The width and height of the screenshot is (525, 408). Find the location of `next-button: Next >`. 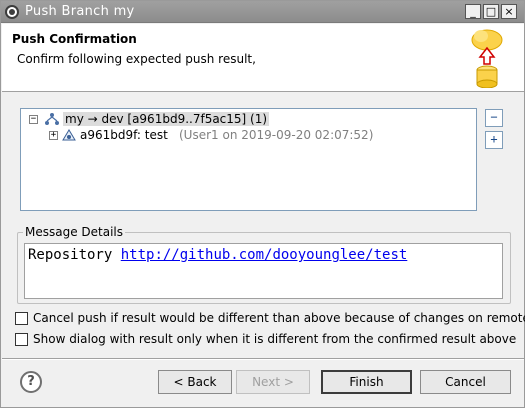

next-button: Next > is located at coordinates (273, 382).